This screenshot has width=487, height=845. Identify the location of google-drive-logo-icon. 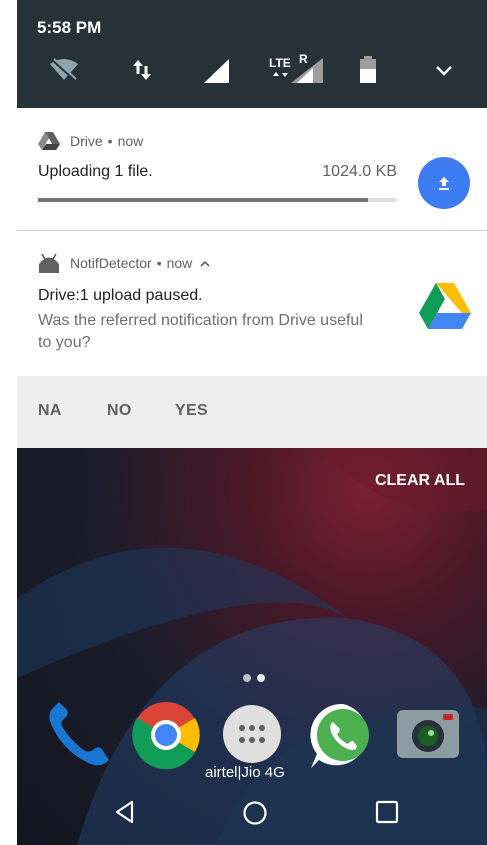
(445, 306).